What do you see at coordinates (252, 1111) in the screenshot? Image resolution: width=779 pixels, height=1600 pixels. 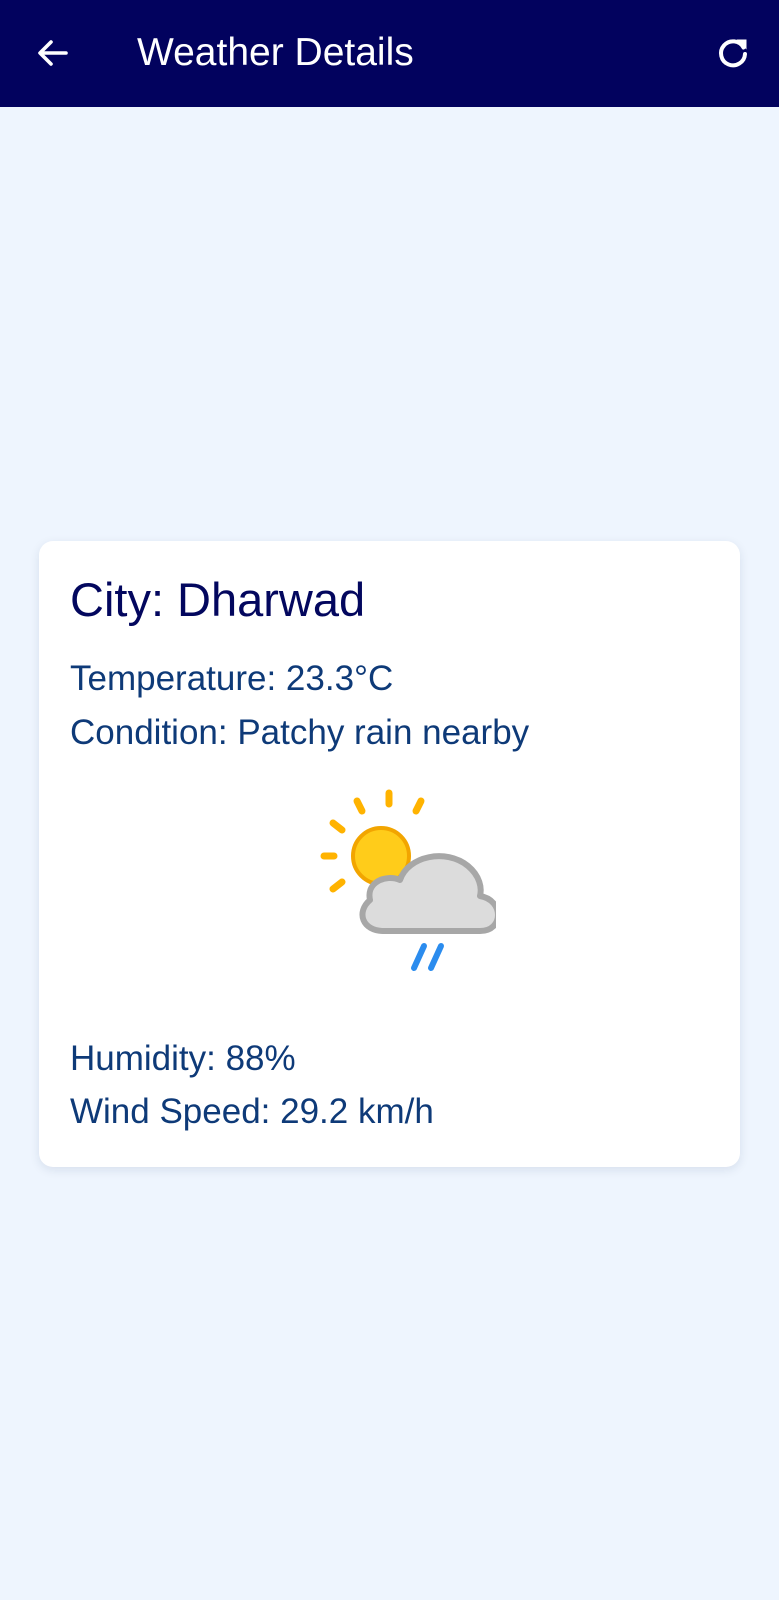 I see `wind-speed-text: Wind Speed: 29.2 km/h` at bounding box center [252, 1111].